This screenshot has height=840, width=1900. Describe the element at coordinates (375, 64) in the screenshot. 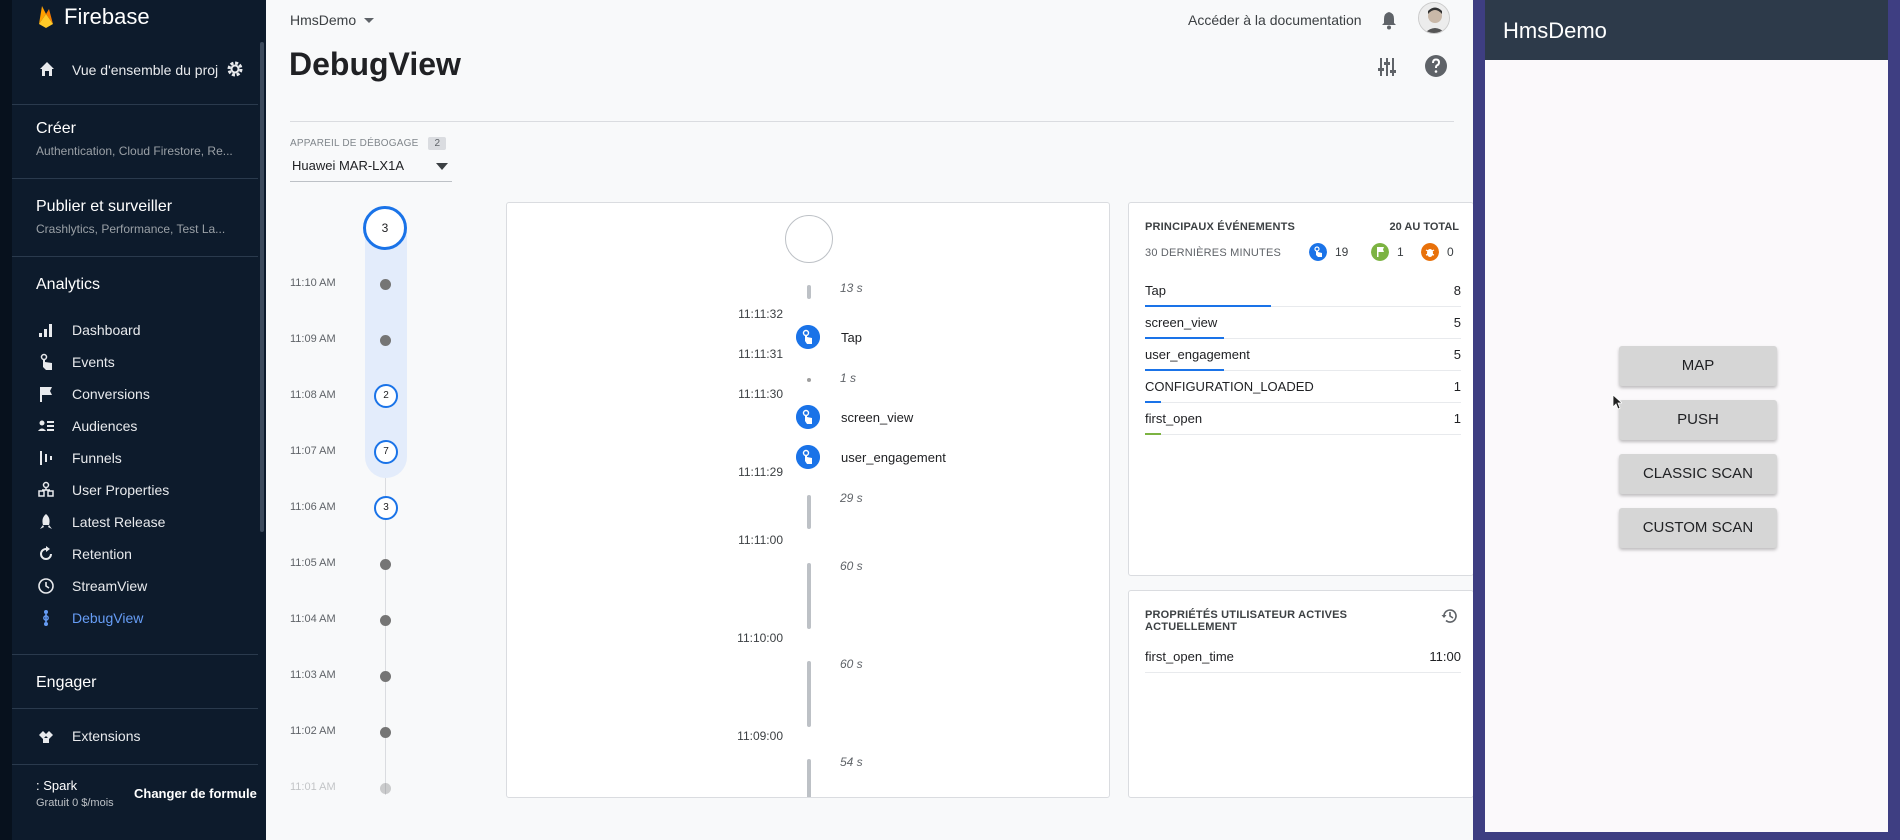

I see `page-title: DebugView` at that location.